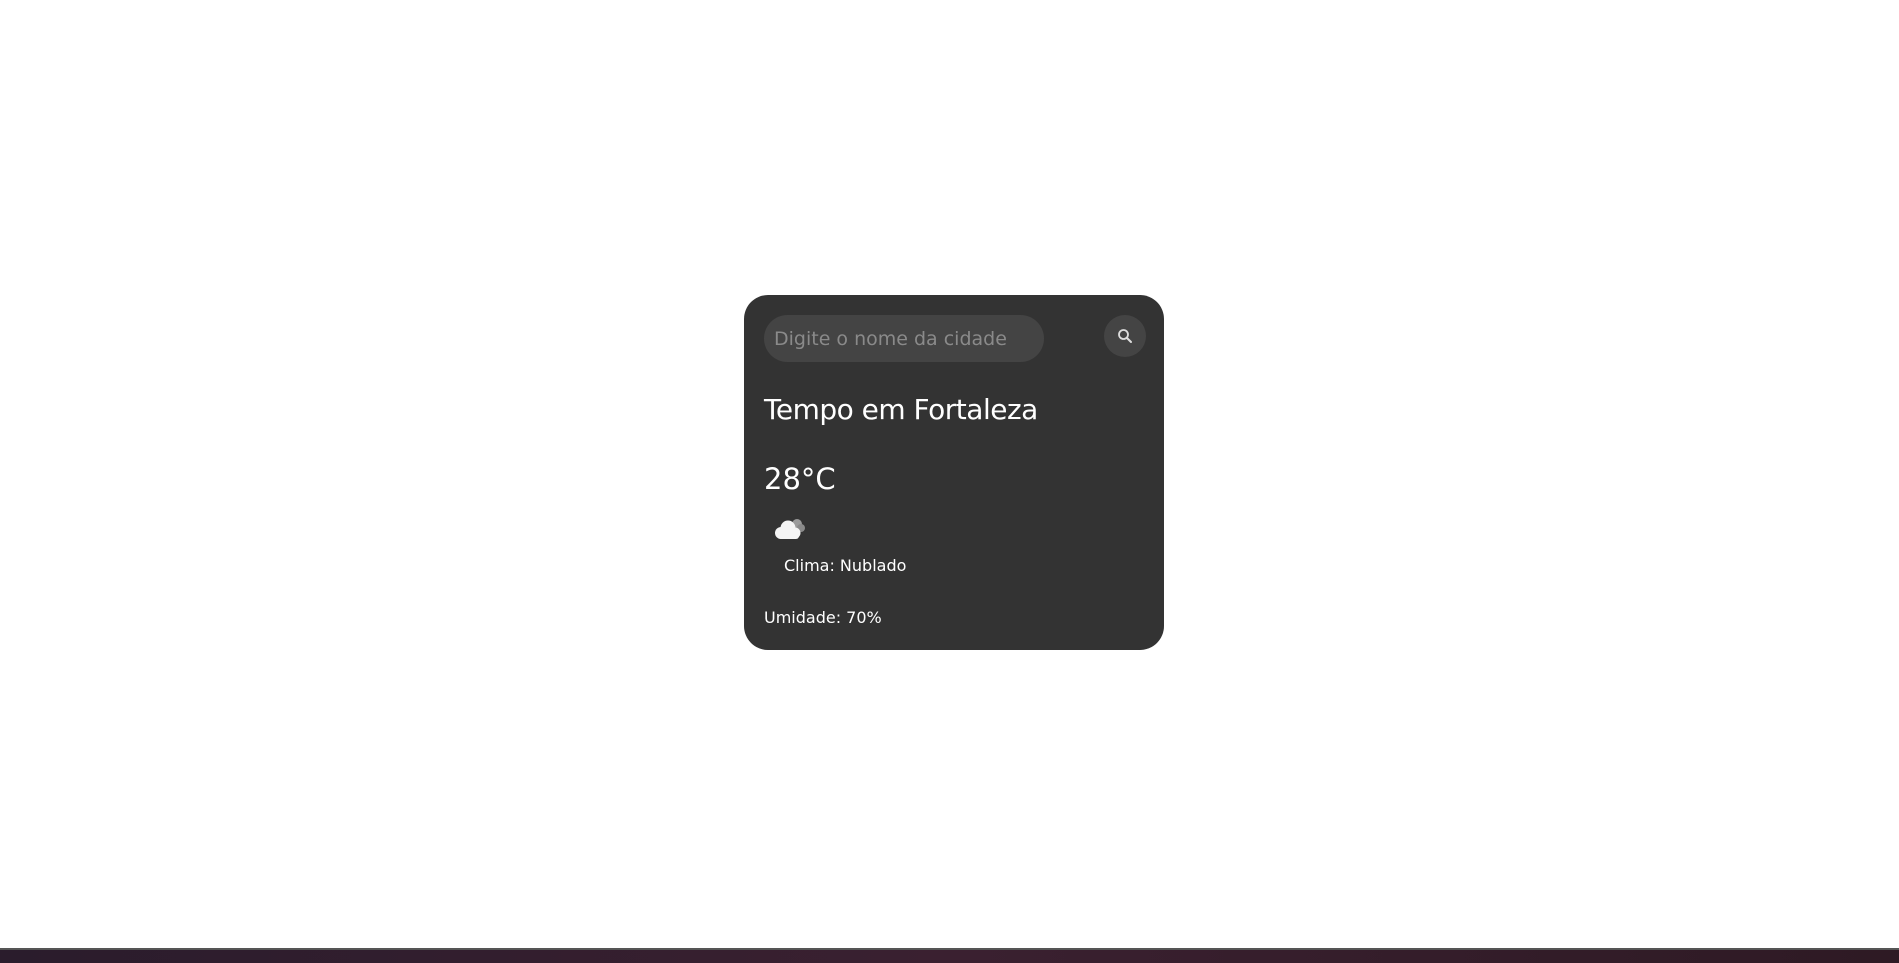 This screenshot has width=1899, height=963. I want to click on taskbar, so click(949, 955).